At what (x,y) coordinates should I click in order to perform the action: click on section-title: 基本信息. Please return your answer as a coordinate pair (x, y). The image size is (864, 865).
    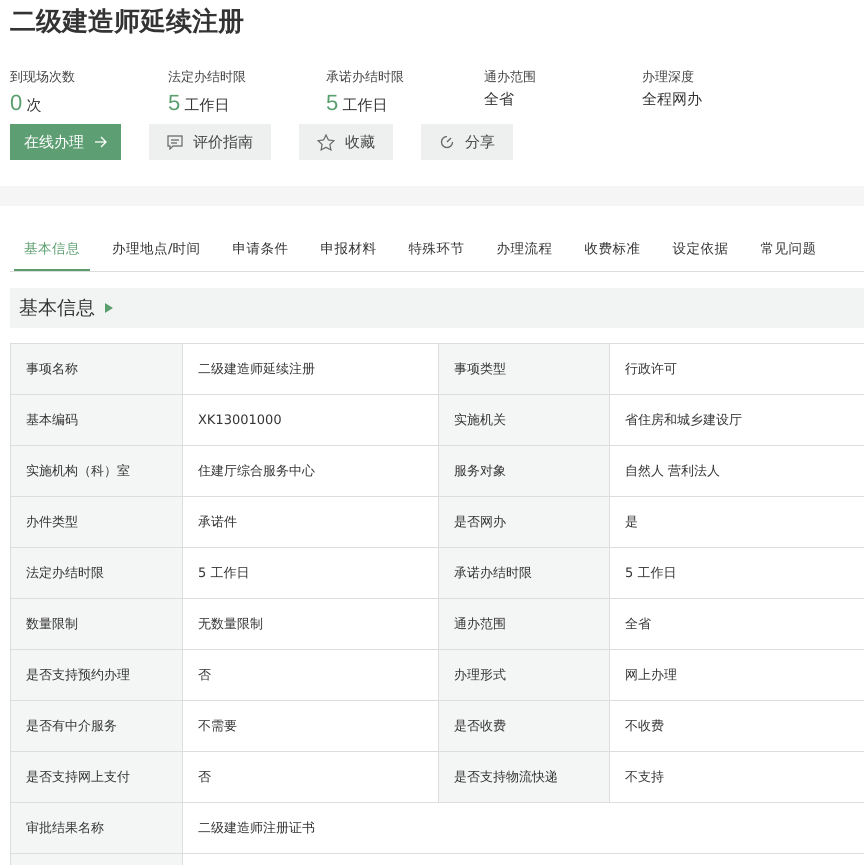
    Looking at the image, I should click on (57, 308).